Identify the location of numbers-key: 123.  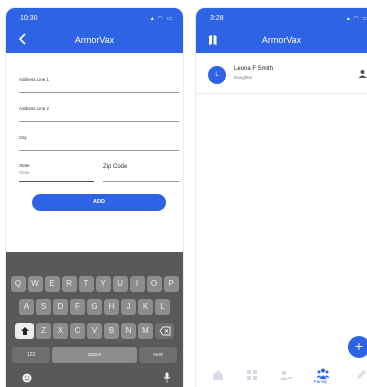
(31, 355).